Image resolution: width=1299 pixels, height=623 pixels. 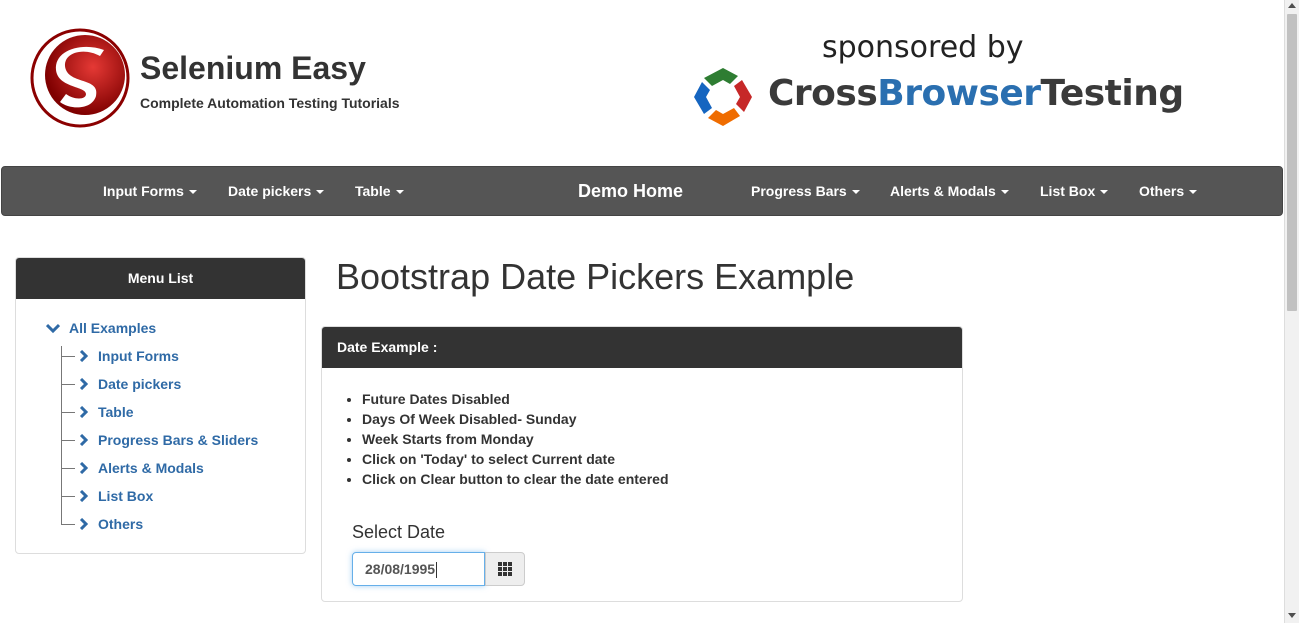 What do you see at coordinates (151, 468) in the screenshot?
I see `sidebar-item-label: Alerts & Modals` at bounding box center [151, 468].